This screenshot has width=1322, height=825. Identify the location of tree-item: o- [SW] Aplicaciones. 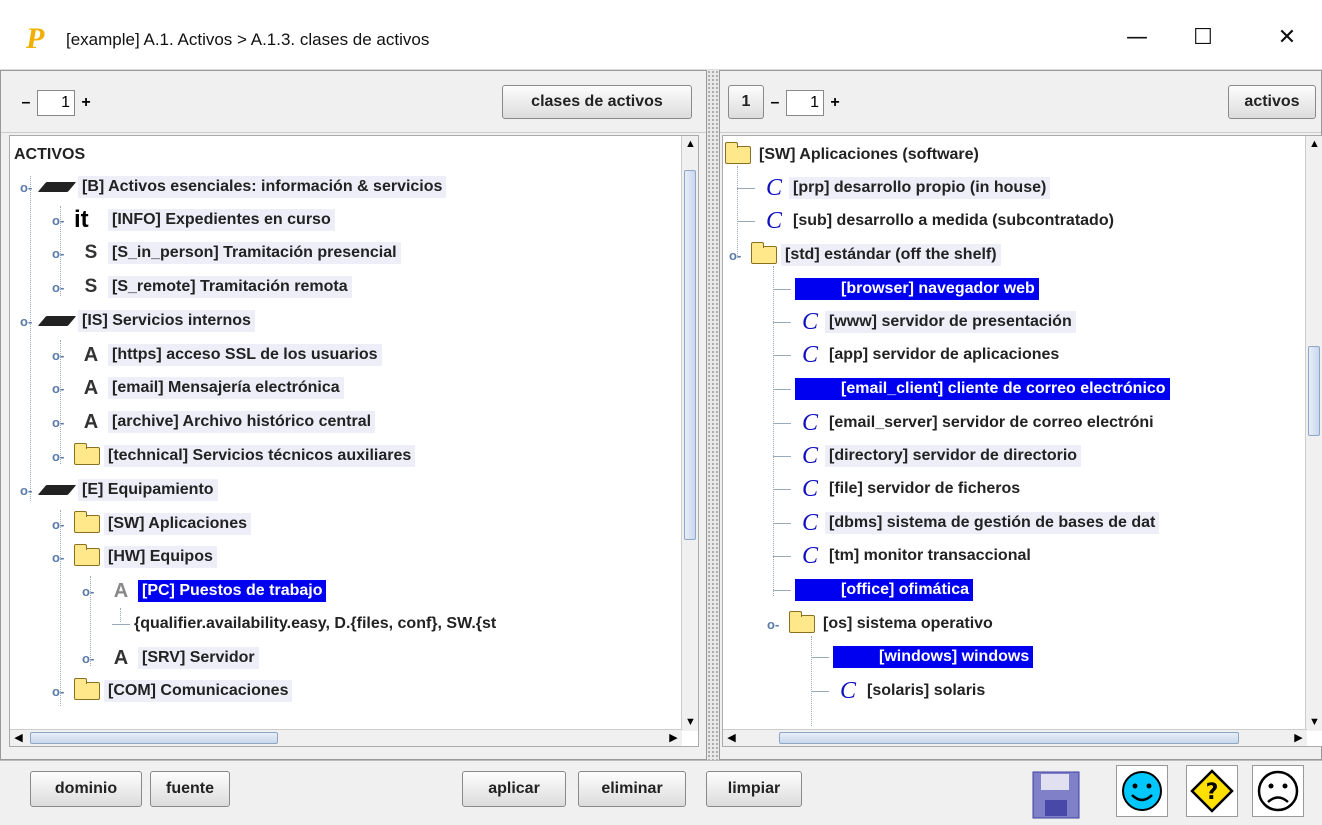
(151, 524).